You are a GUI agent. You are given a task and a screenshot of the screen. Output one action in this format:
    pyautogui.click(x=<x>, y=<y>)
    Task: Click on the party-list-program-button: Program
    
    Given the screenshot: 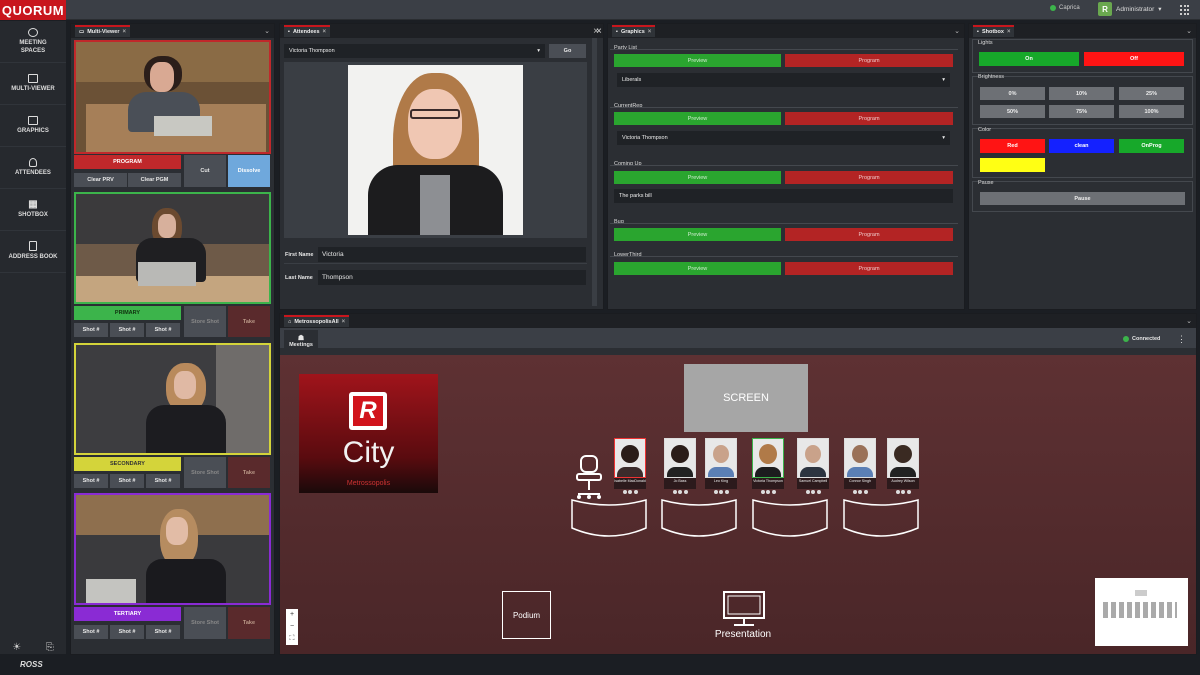 What is the action you would take?
    pyautogui.click(x=869, y=60)
    